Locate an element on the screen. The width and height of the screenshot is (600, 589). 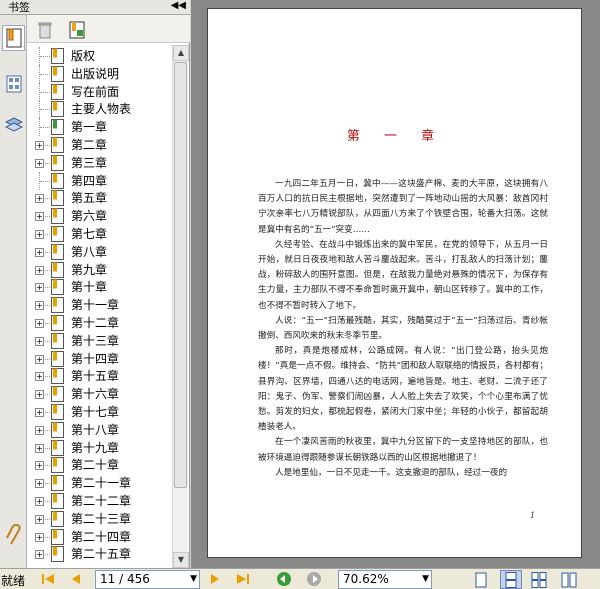
go-forward-button is located at coordinates (314, 579).